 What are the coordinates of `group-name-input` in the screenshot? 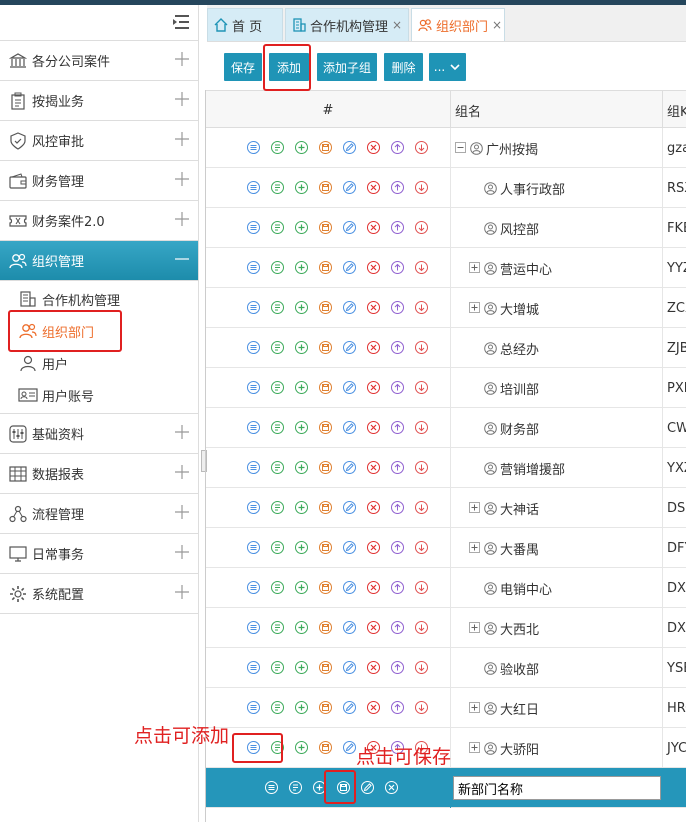 It's located at (557, 788).